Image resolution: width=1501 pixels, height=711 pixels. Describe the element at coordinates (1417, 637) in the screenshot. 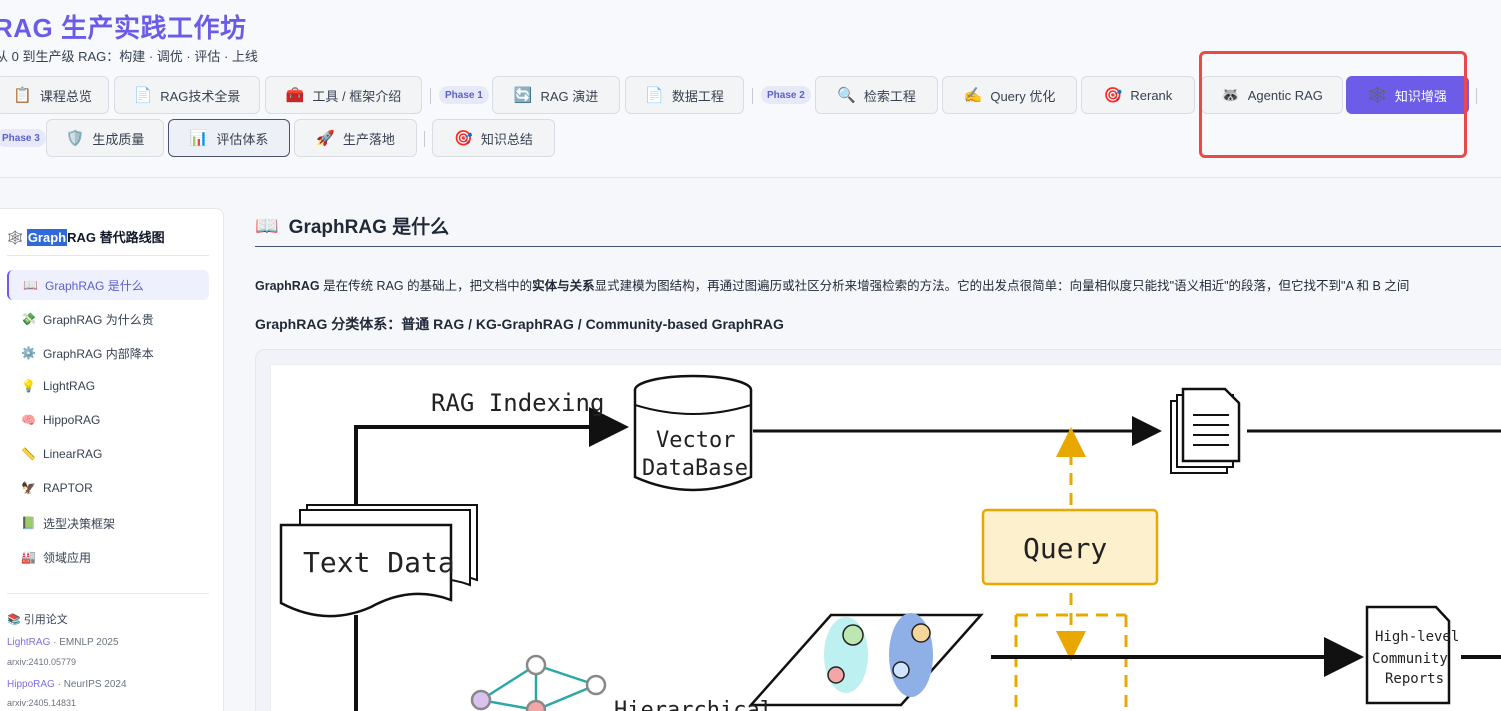

I see `svg-text: High-level` at that location.